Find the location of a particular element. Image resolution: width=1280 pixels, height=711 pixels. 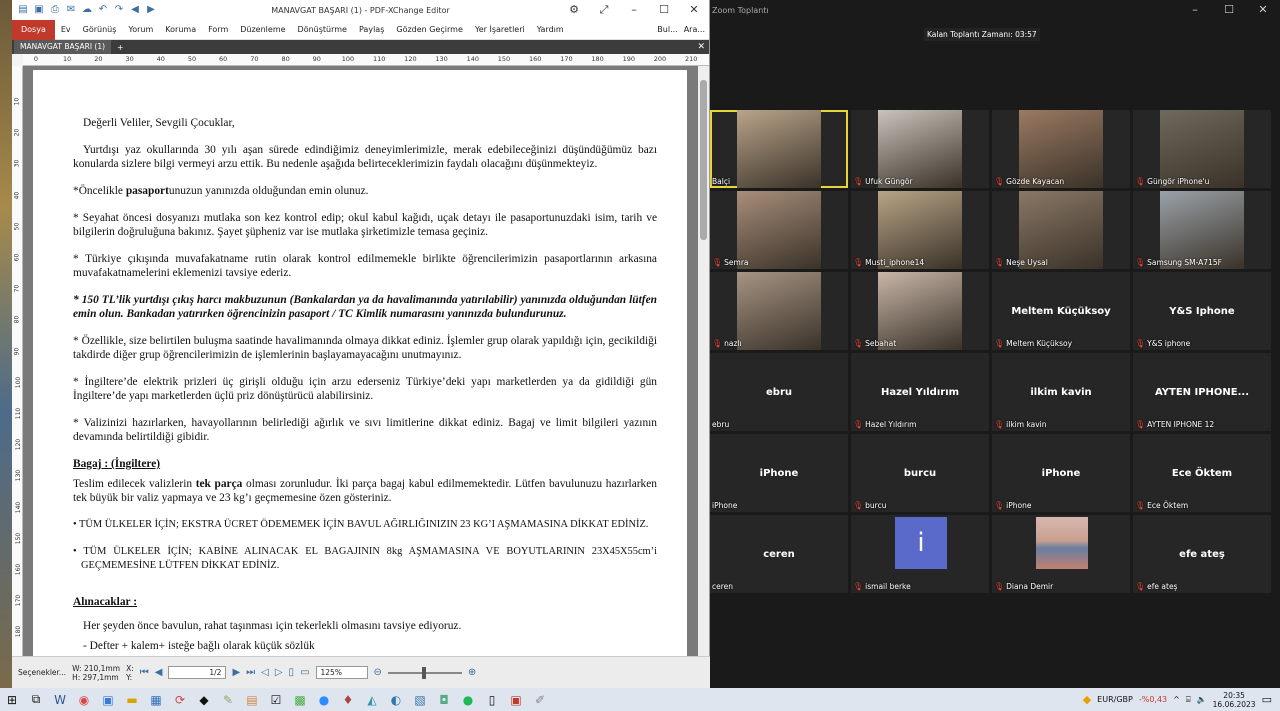

menu-donusturme: Dönüştürme is located at coordinates (322, 30).